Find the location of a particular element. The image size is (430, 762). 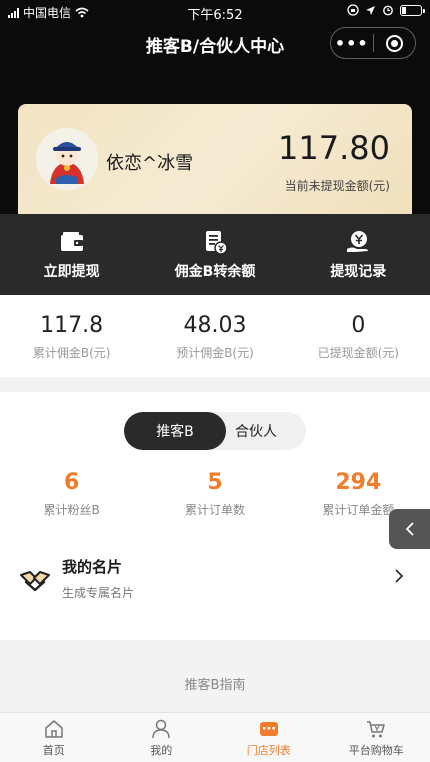

close-miniprogram-button is located at coordinates (395, 43).